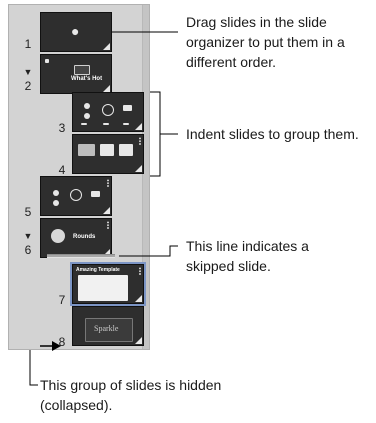 Image resolution: width=376 pixels, height=423 pixels. Describe the element at coordinates (47, 61) in the screenshot. I see `slide-mark-icon` at that location.